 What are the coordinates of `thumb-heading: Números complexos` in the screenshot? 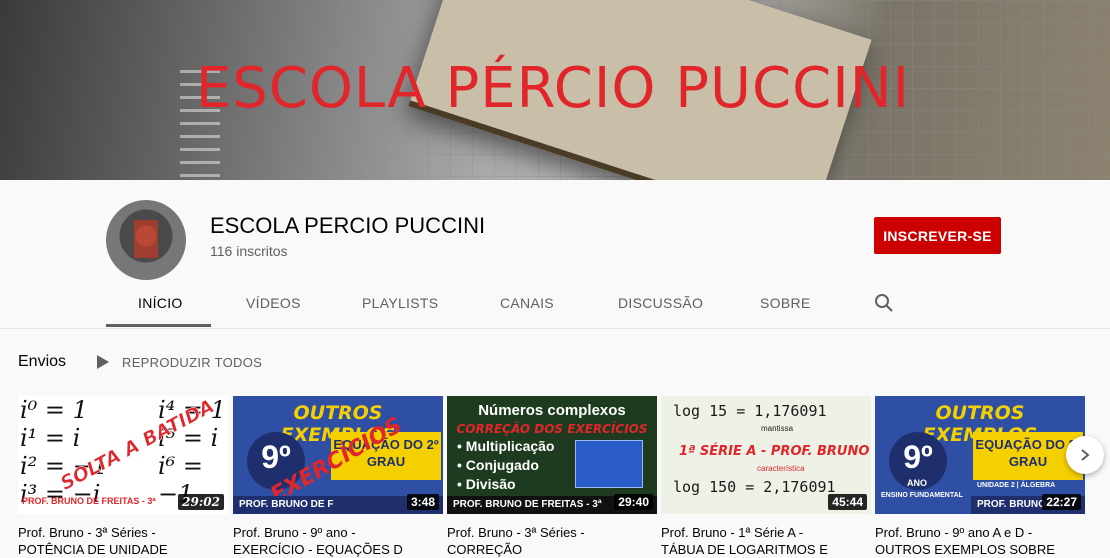 It's located at (552, 410).